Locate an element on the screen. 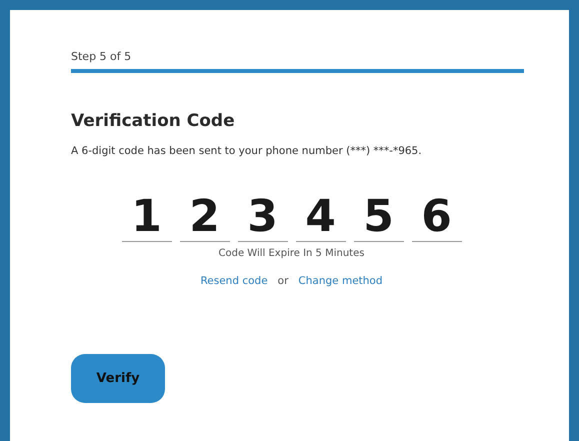 The height and width of the screenshot is (441, 579). separator-text: or is located at coordinates (283, 281).